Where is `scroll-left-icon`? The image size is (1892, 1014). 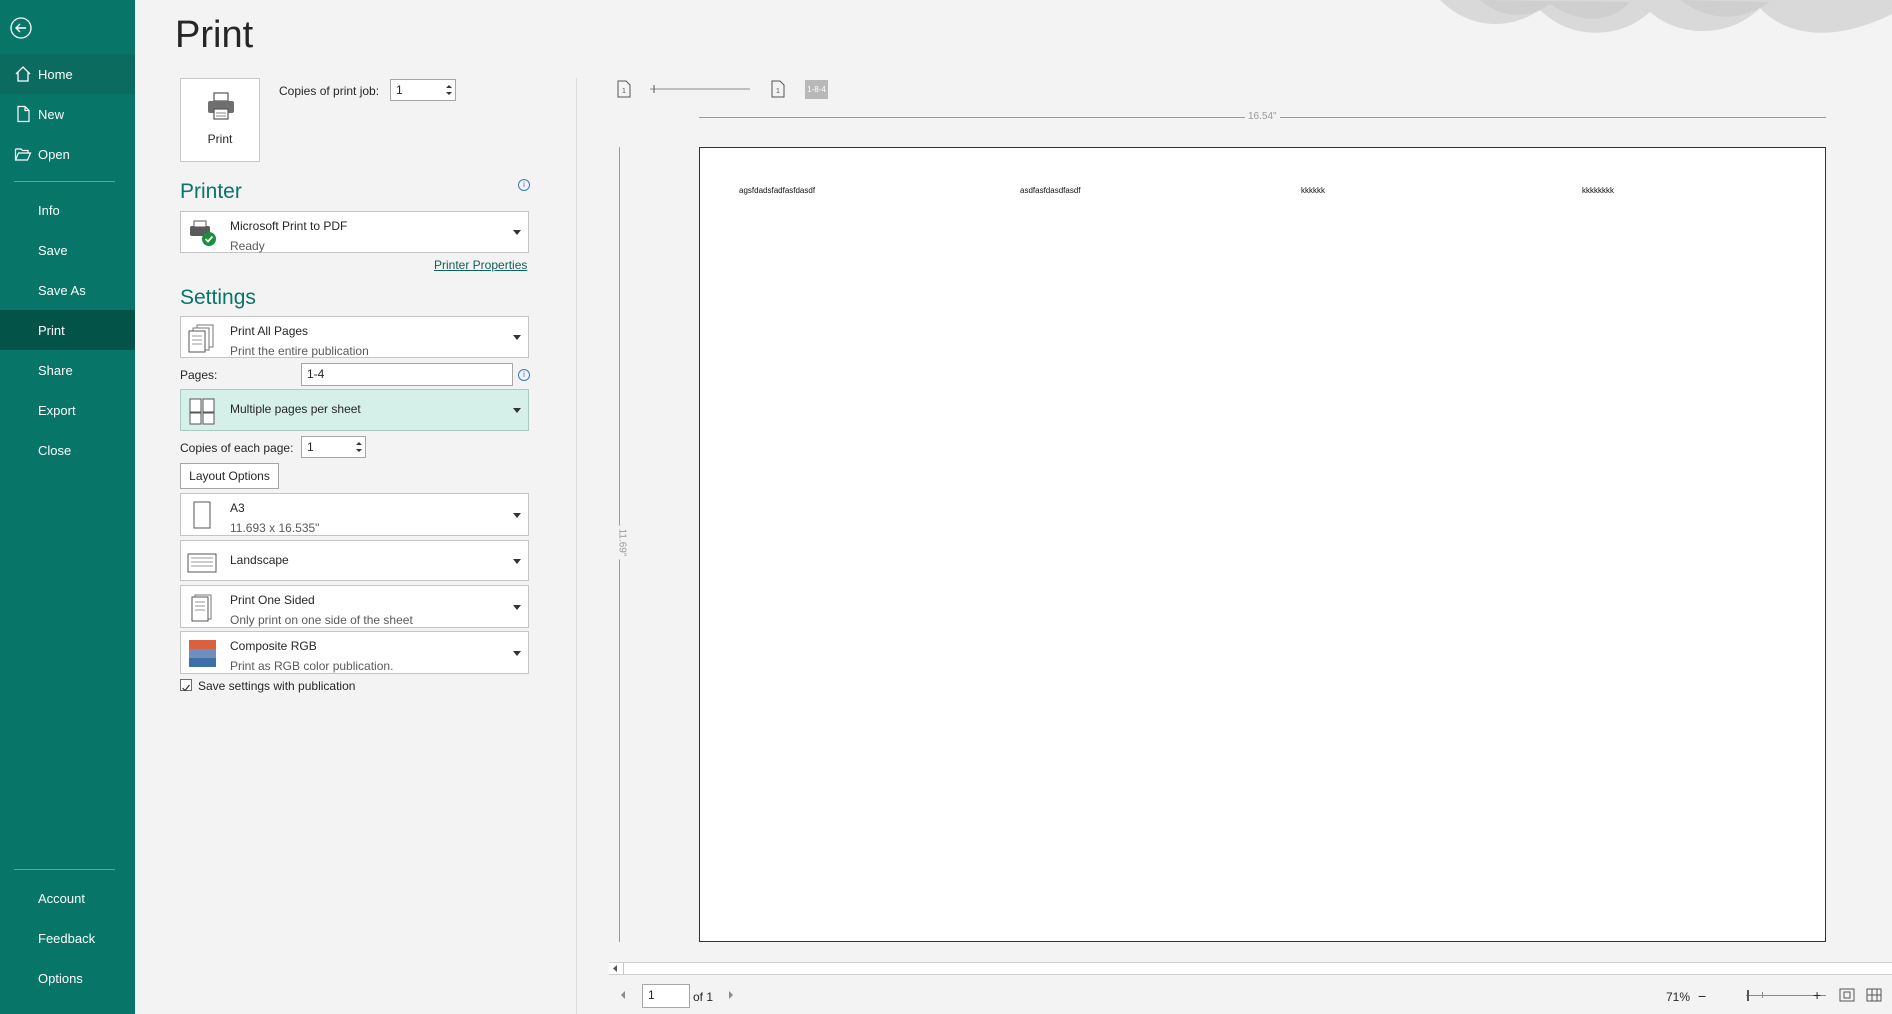
scroll-left-icon is located at coordinates (616, 968).